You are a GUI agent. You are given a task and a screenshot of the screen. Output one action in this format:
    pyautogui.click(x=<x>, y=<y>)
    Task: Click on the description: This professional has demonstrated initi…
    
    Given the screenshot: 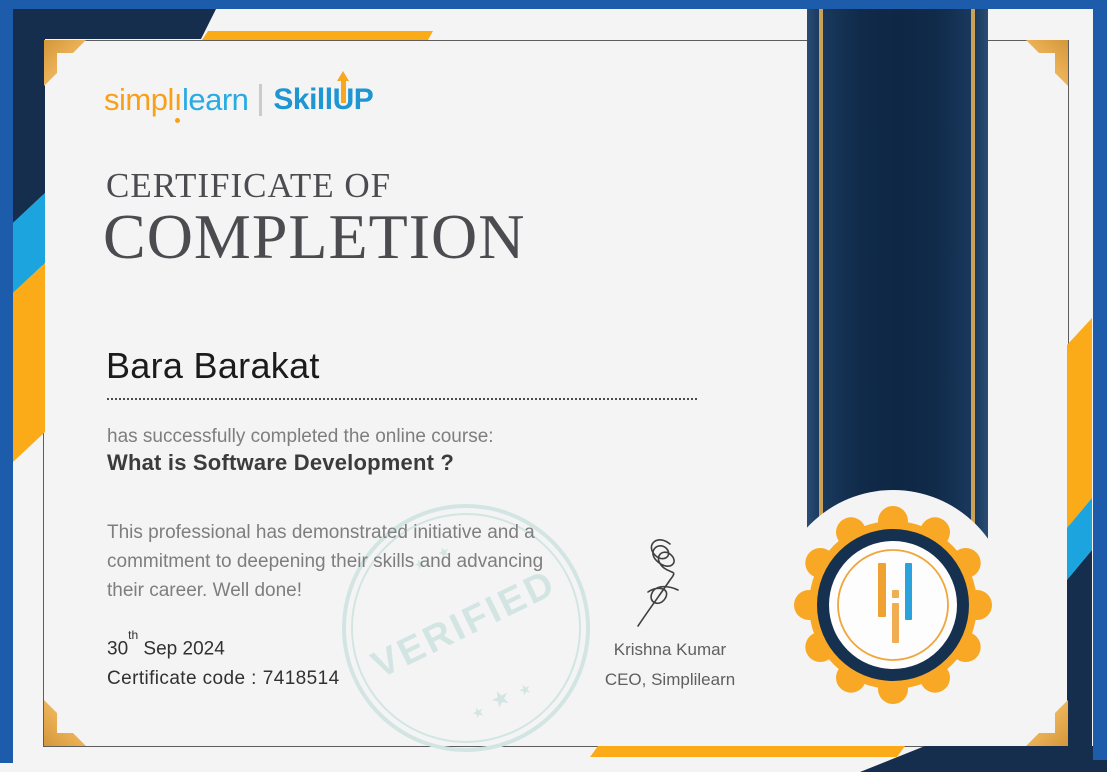 What is the action you would take?
    pyautogui.click(x=325, y=561)
    